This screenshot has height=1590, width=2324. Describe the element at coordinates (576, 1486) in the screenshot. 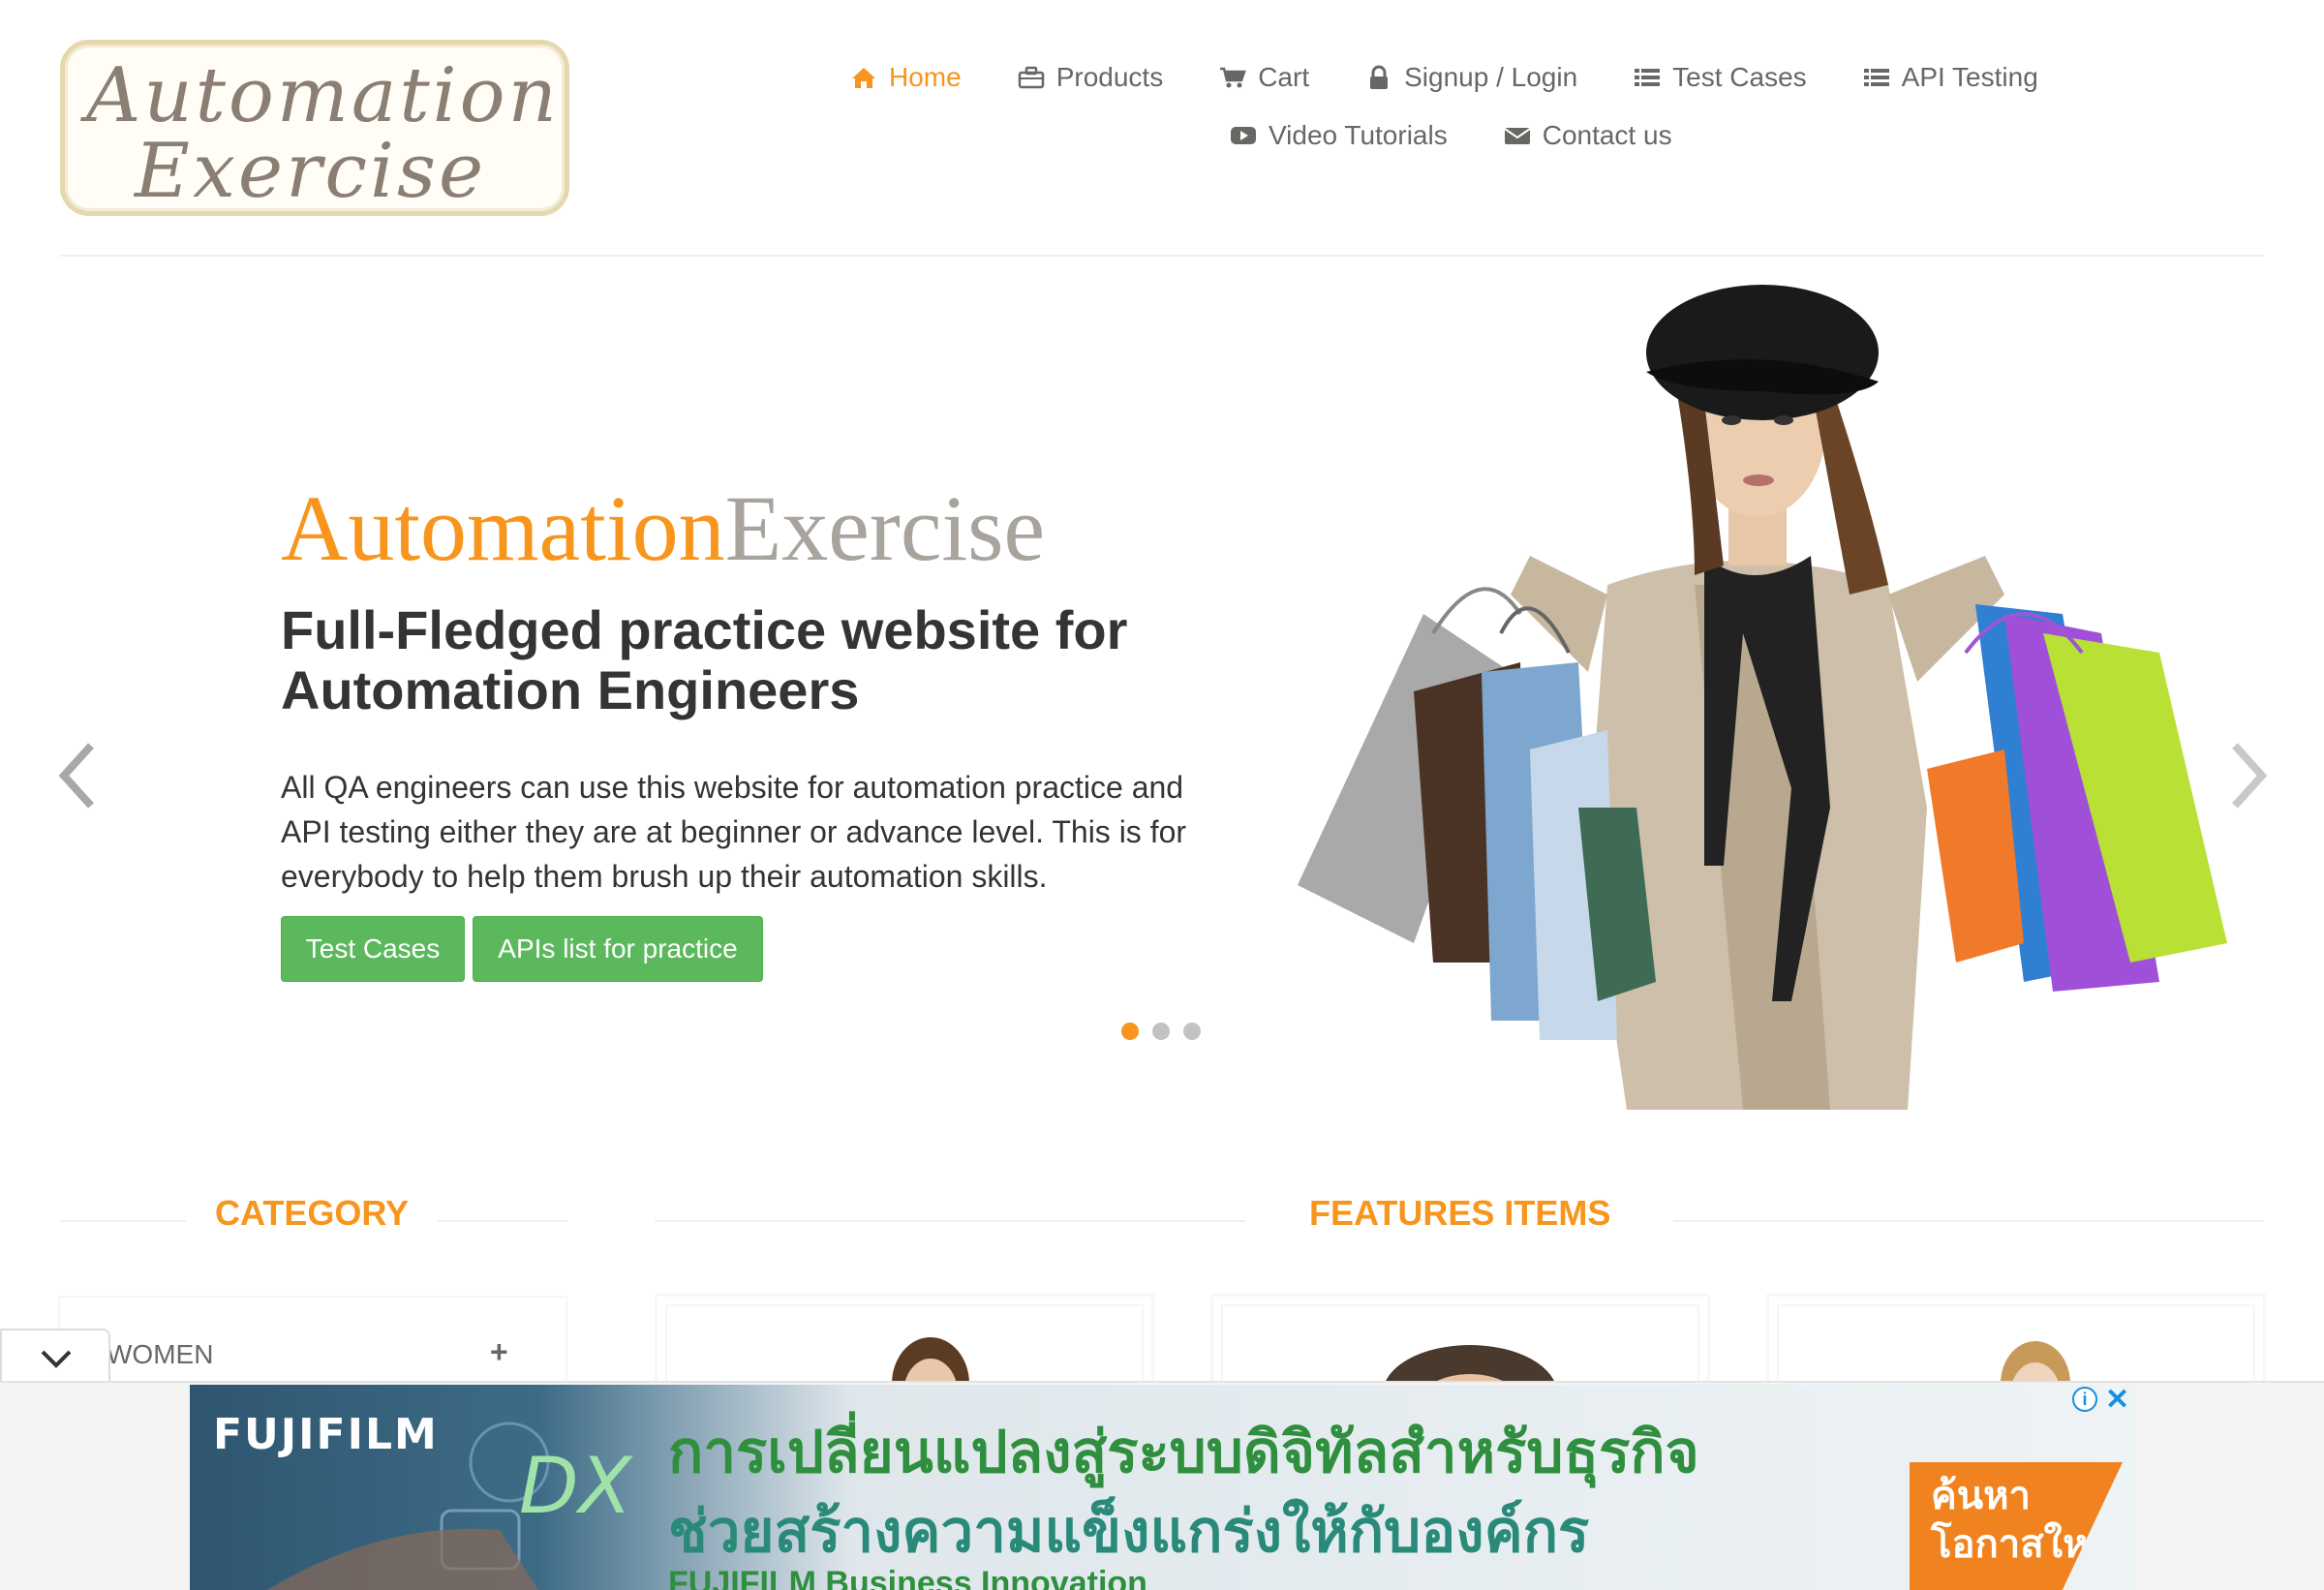

I see `ad-dx-badge: DX` at that location.